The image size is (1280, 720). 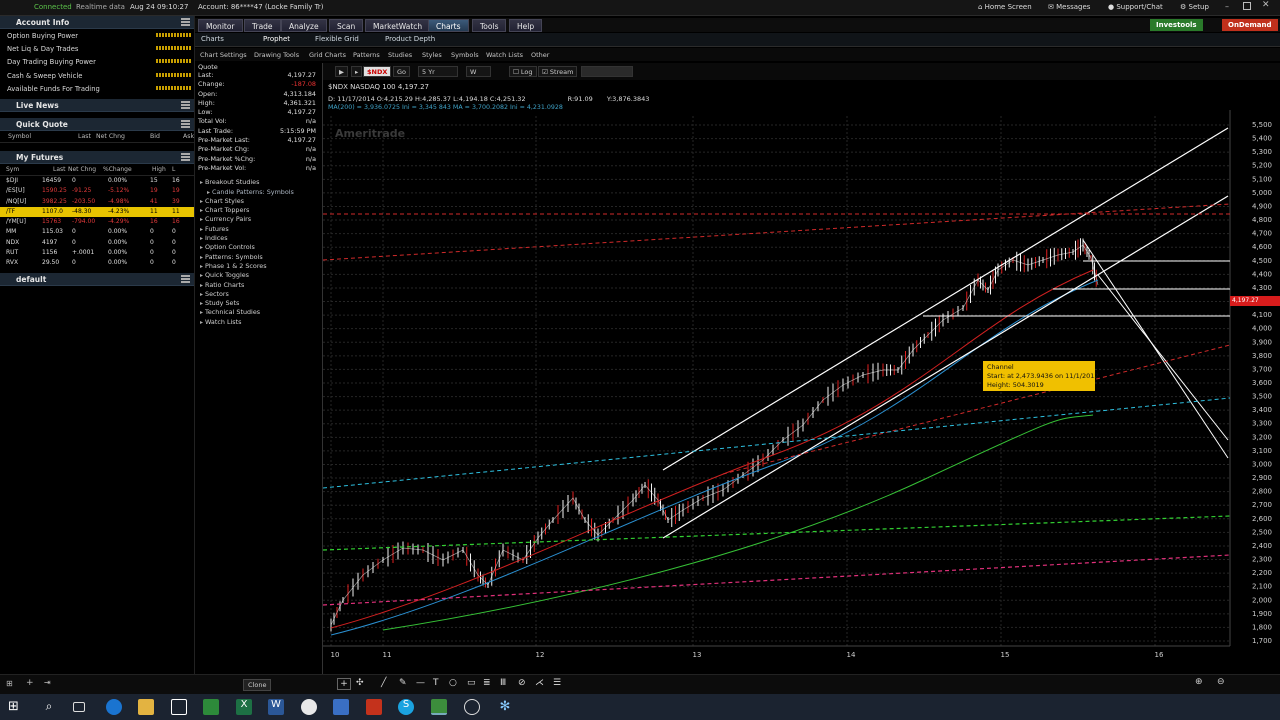 I want to click on hline-tool-icon: —, so click(x=420, y=683).